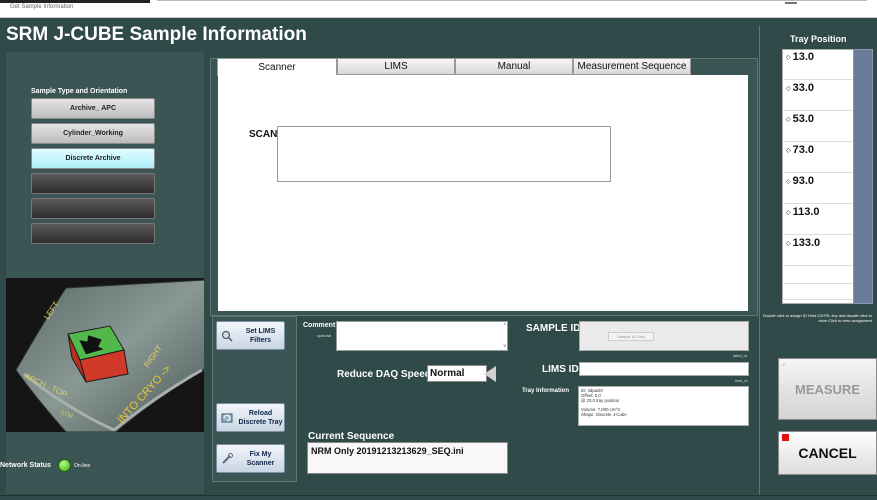  Describe the element at coordinates (818, 250) in the screenshot. I see `tray-position-item: ◇ 133.0` at that location.